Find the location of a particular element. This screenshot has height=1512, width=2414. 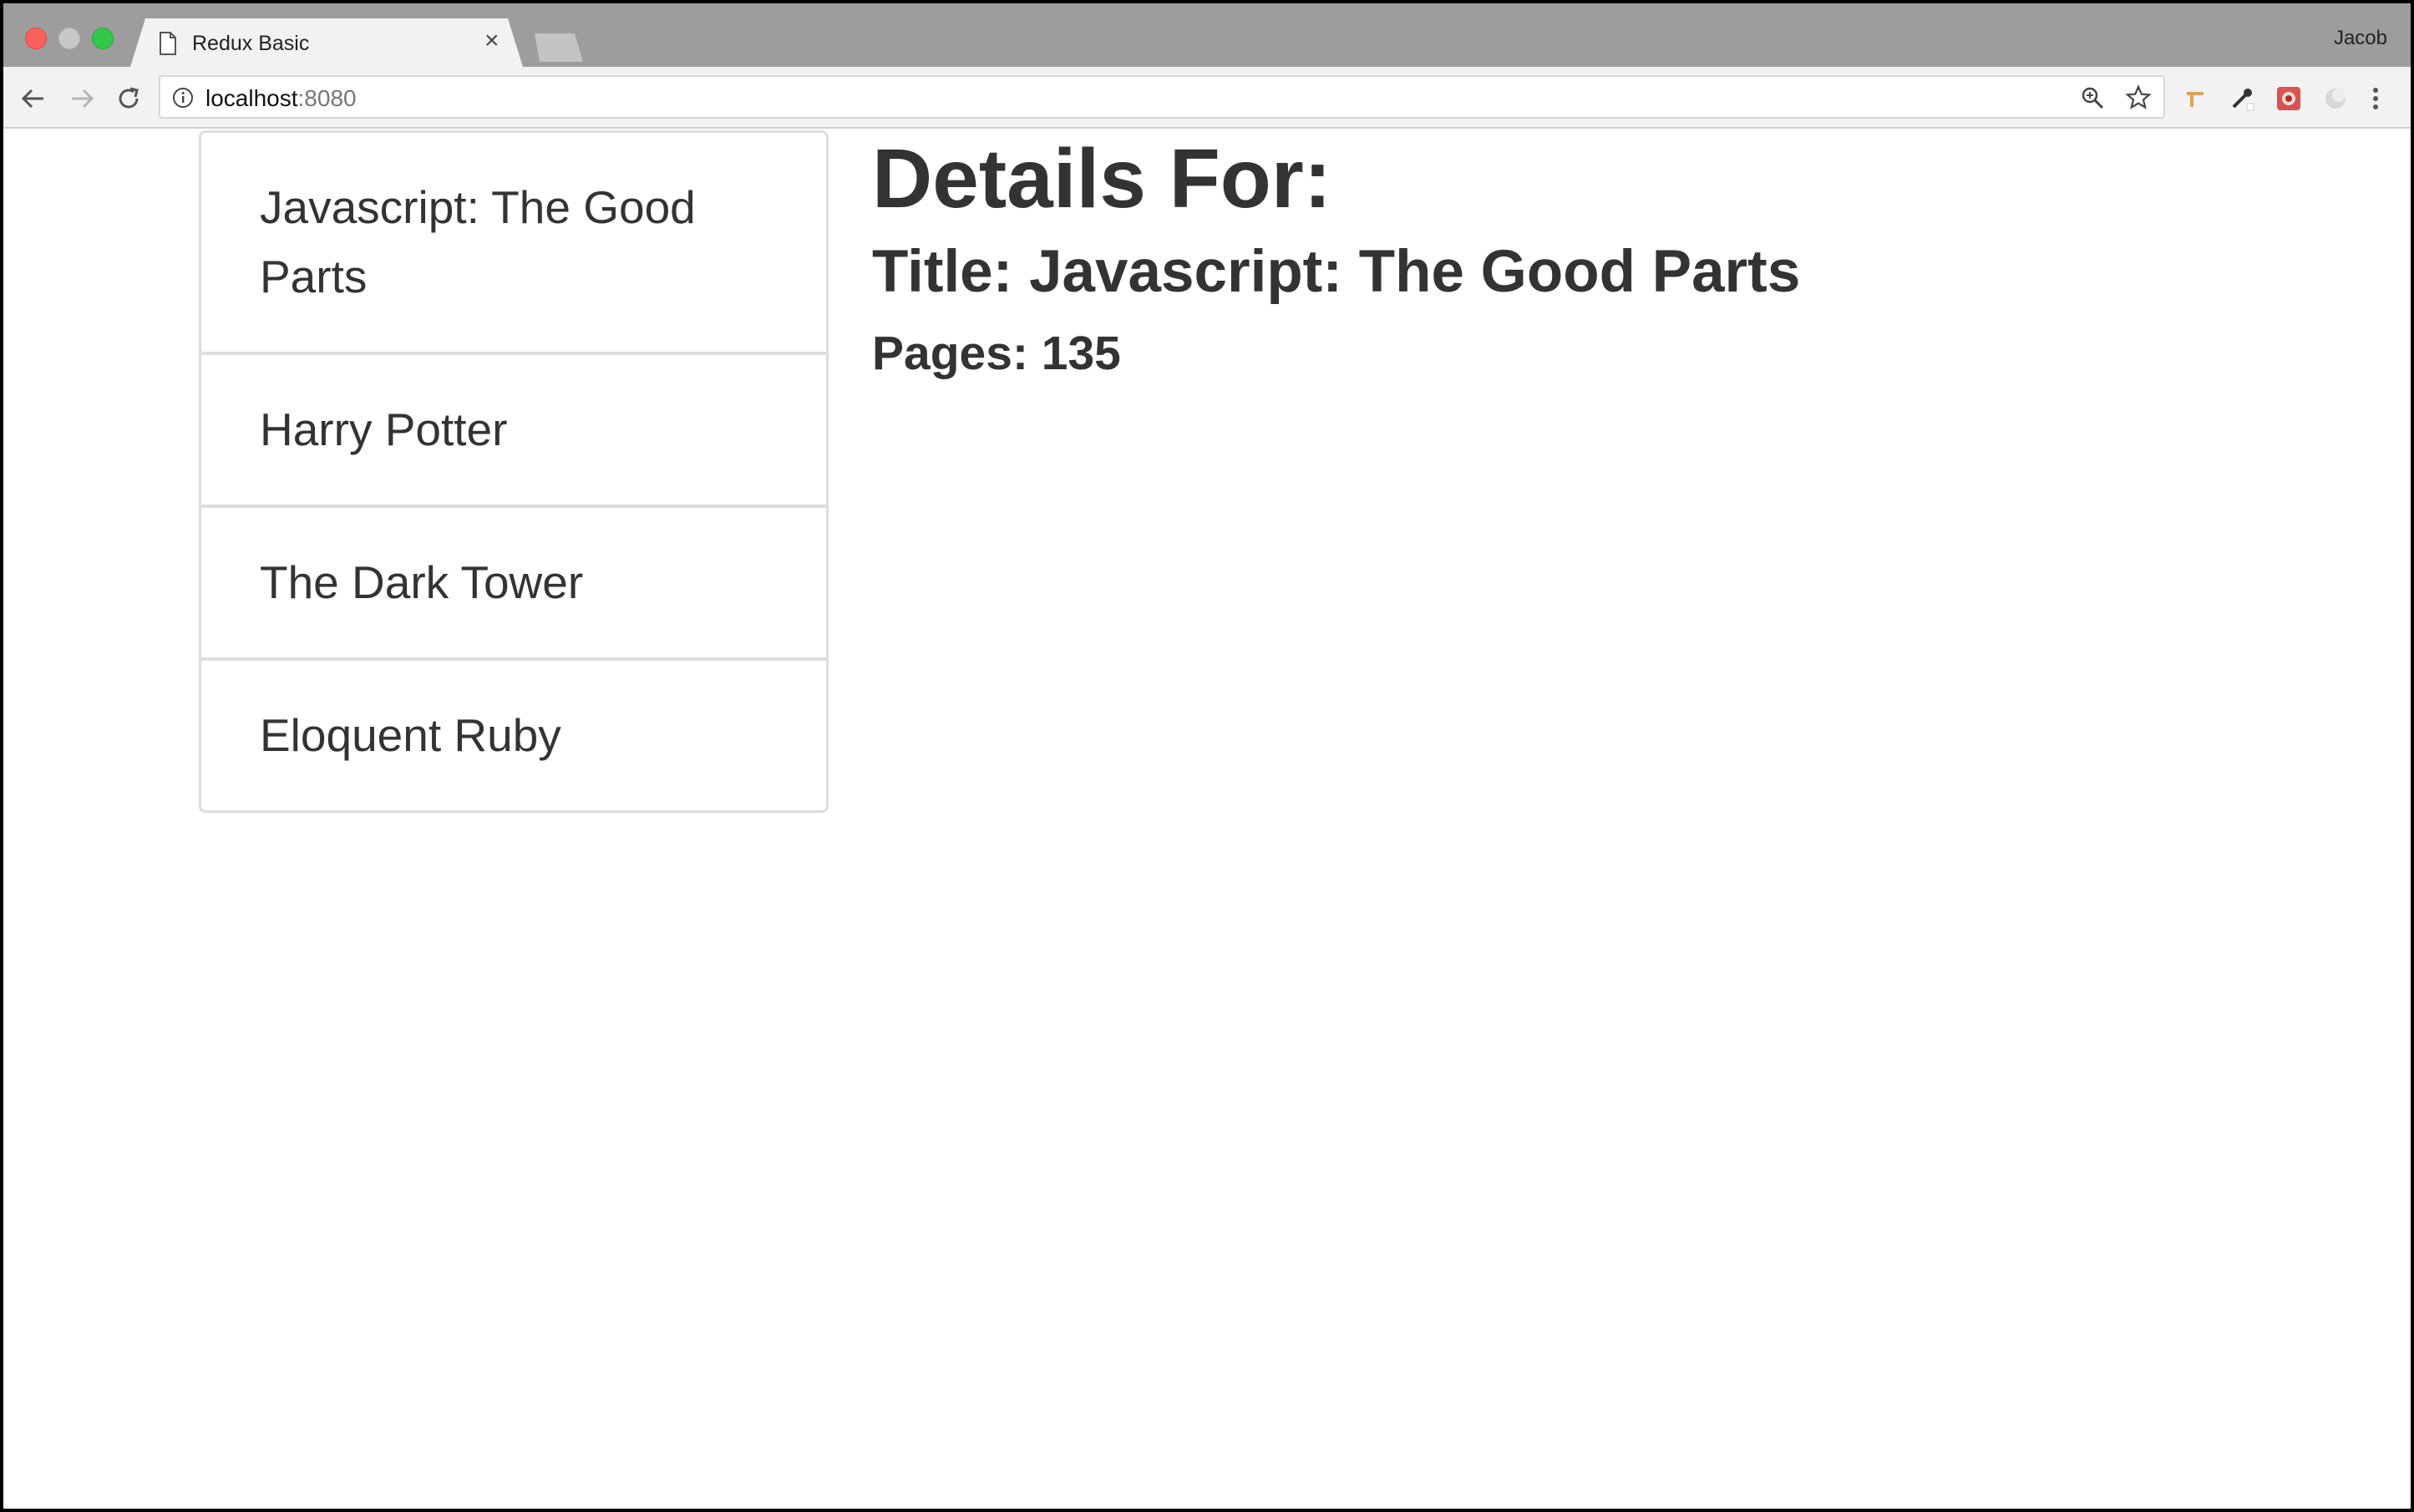

page-icon is located at coordinates (168, 43).